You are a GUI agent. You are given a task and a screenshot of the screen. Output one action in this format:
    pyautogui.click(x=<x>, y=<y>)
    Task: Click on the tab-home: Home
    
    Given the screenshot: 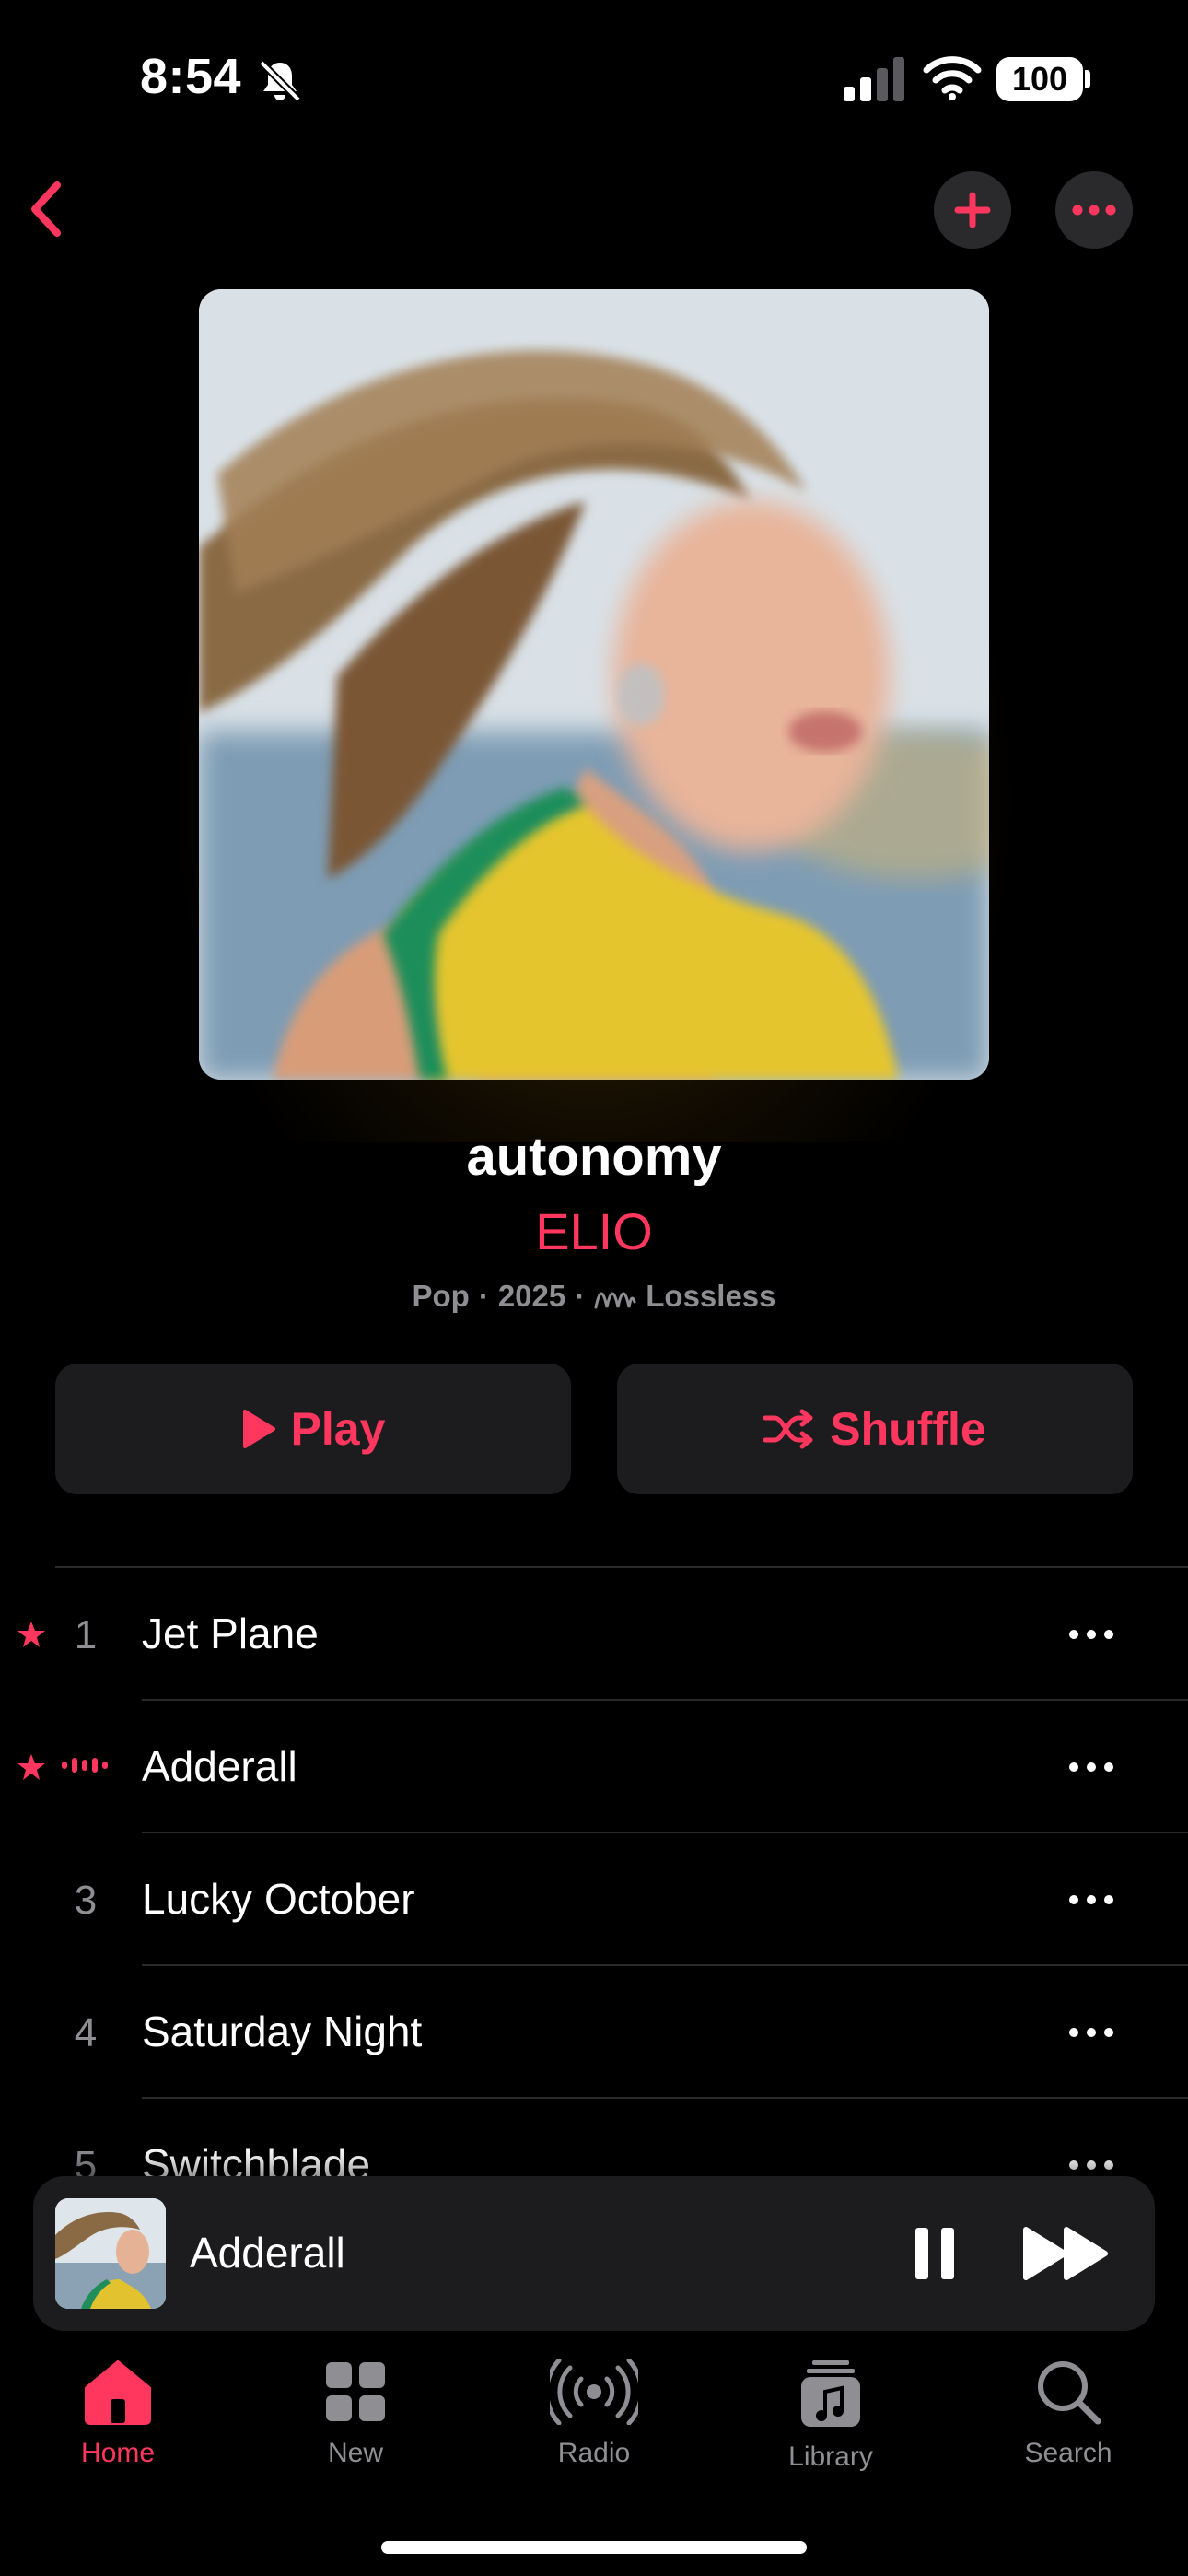 What is the action you would take?
    pyautogui.click(x=118, y=2414)
    